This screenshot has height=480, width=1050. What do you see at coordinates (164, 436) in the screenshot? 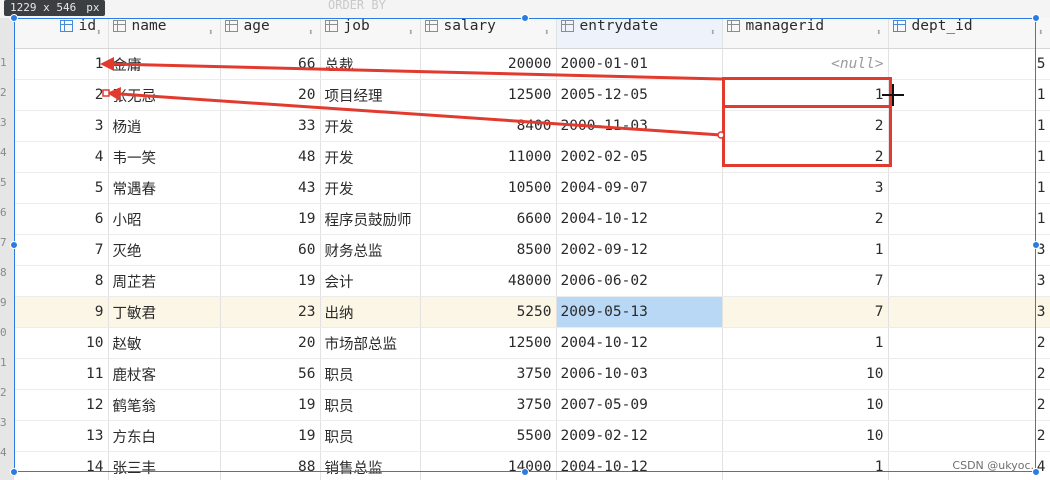
I see `cell-name: 方东白` at bounding box center [164, 436].